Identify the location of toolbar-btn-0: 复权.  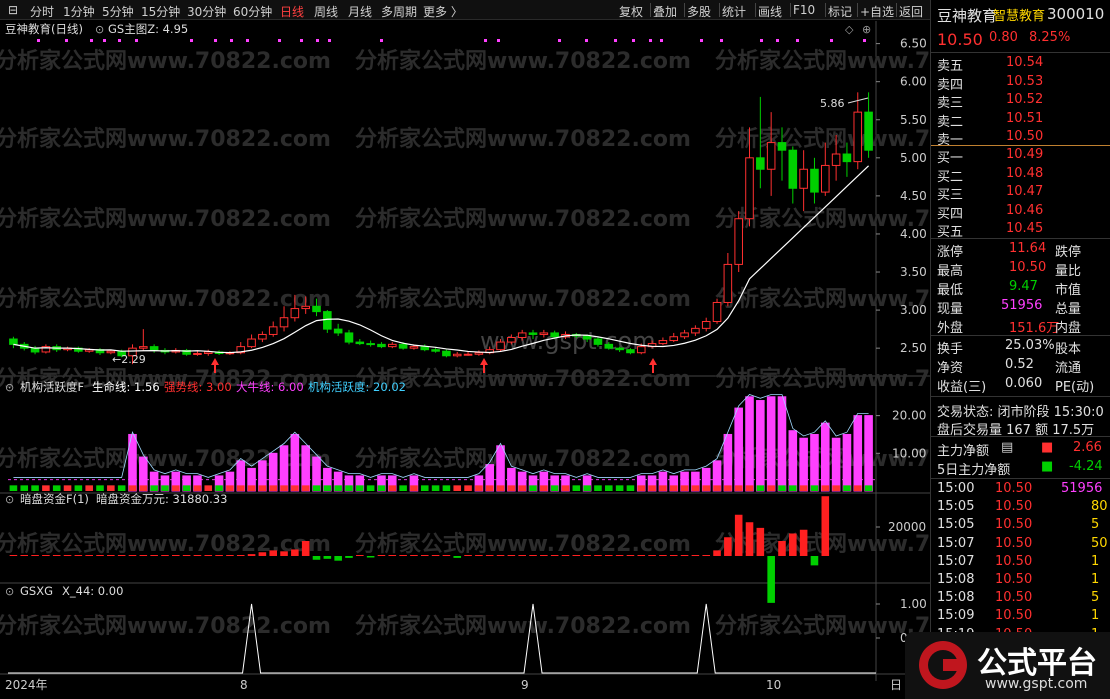
(631, 11).